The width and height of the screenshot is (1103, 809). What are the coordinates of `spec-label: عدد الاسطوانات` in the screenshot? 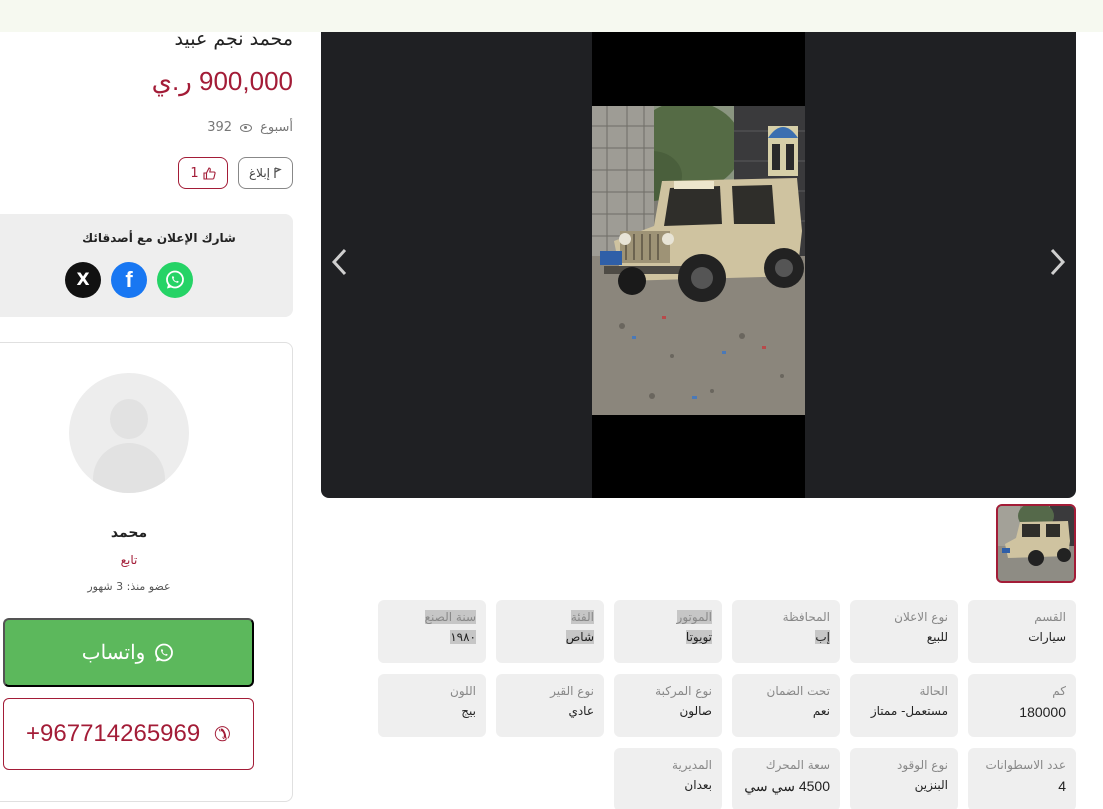 It's located at (1025, 765).